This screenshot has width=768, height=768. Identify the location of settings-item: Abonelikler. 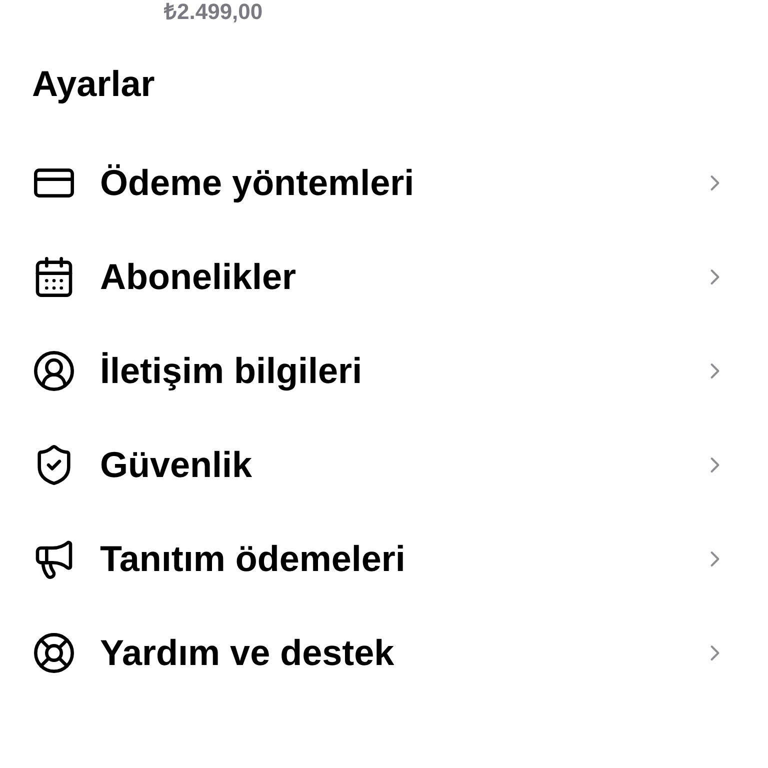
(384, 277).